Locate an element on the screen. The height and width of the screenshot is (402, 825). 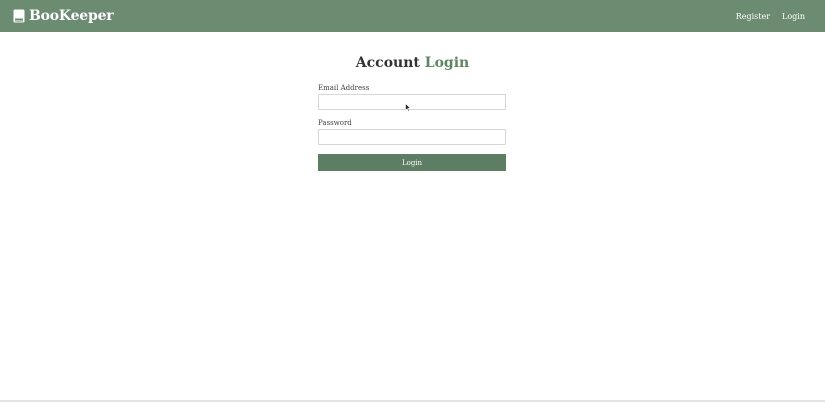
login-form: Email Address Password Login is located at coordinates (412, 127).